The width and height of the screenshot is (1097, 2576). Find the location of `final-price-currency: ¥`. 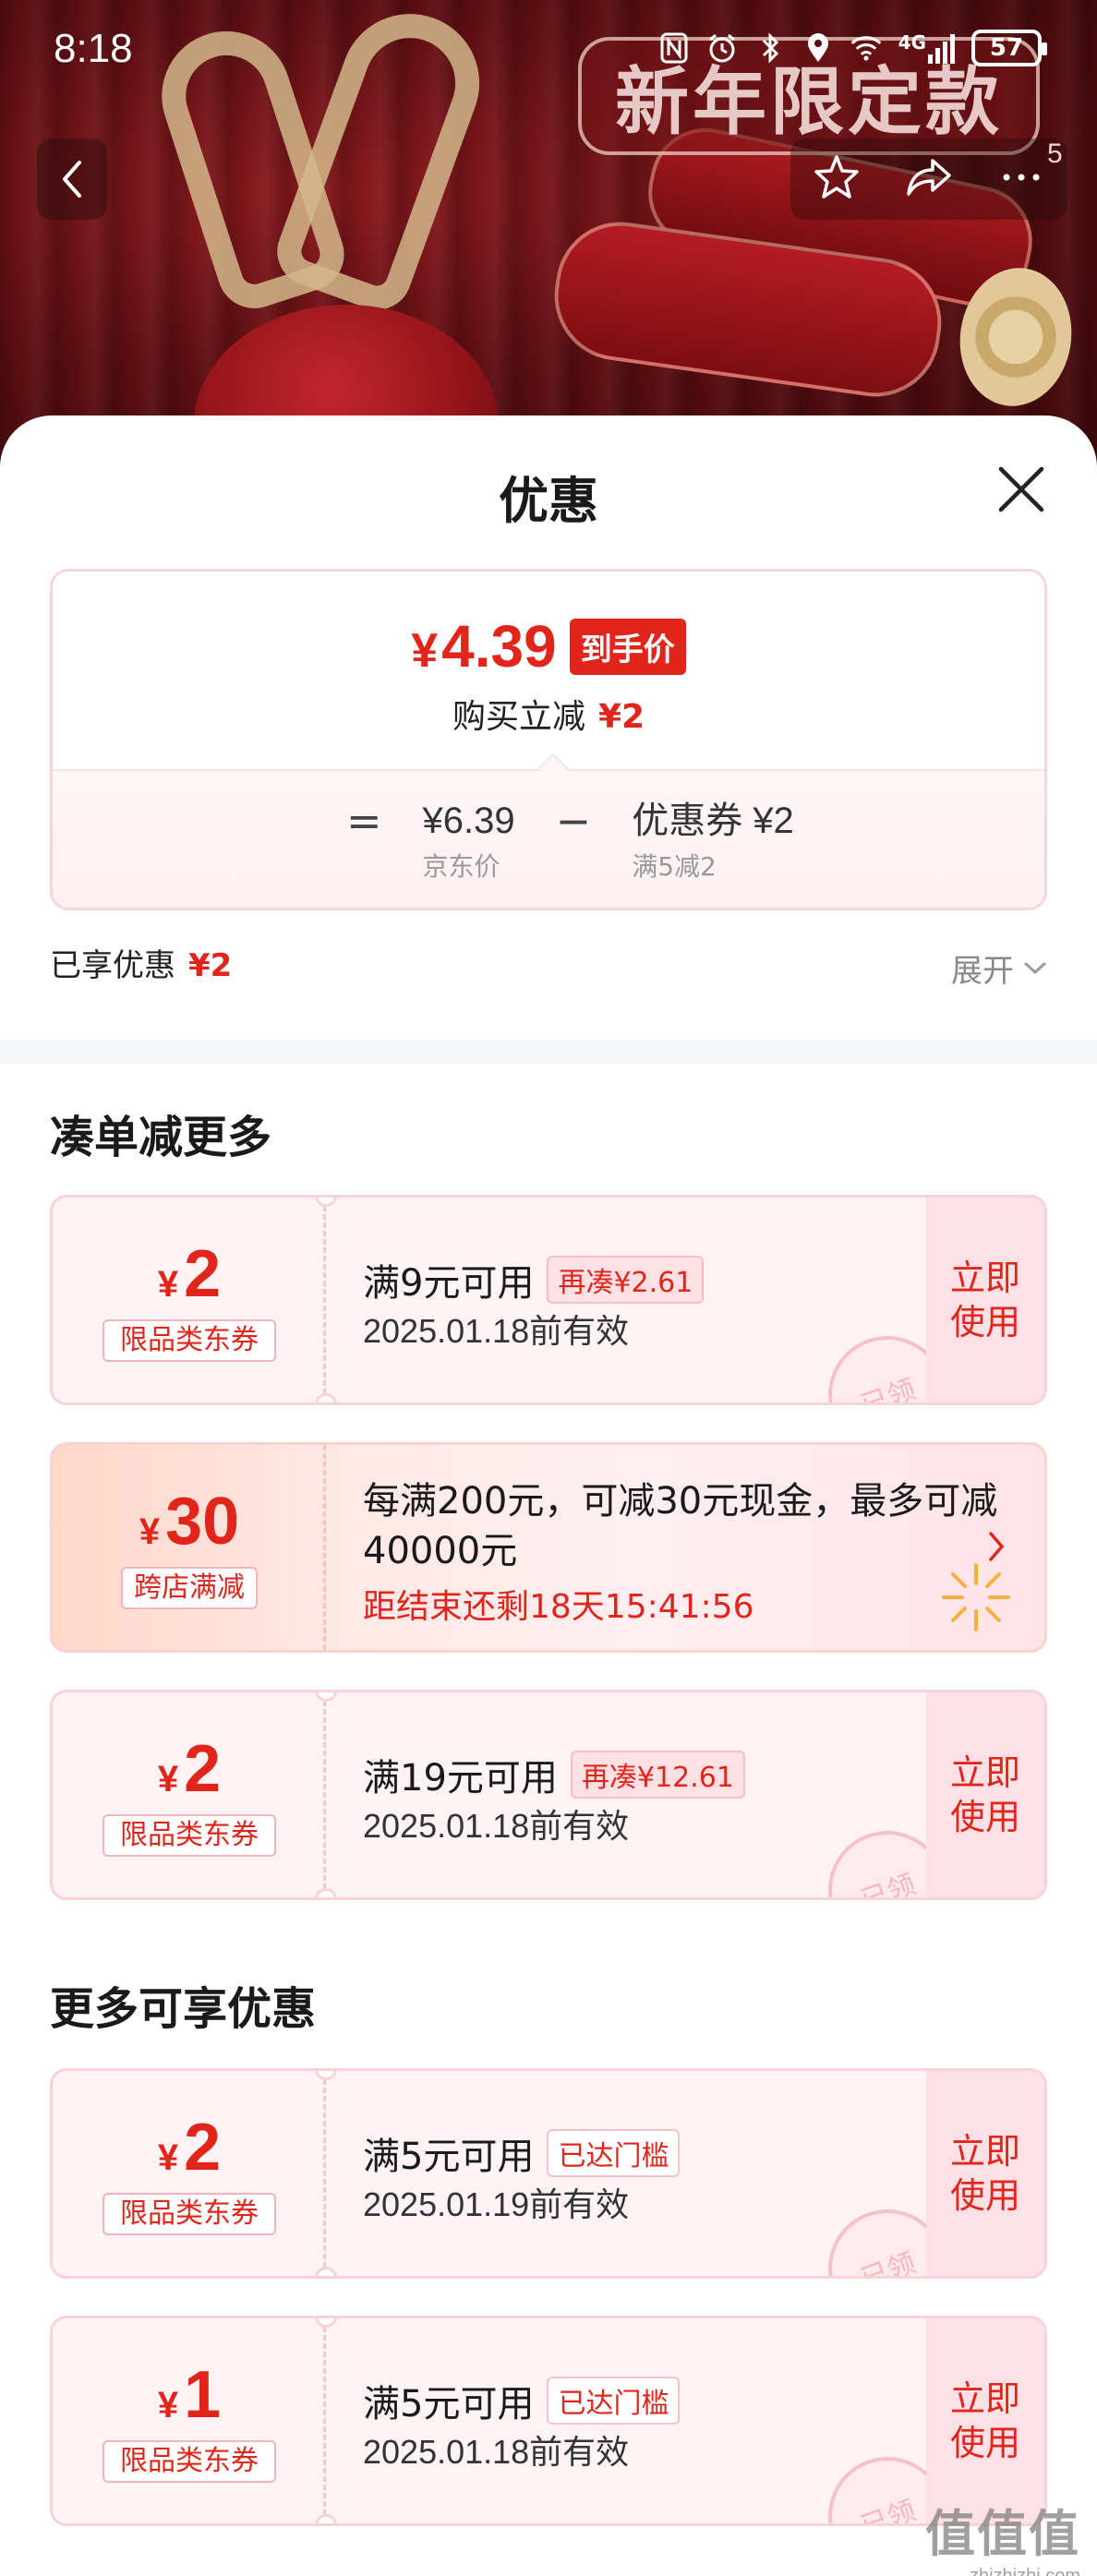

final-price-currency: ¥ is located at coordinates (425, 651).